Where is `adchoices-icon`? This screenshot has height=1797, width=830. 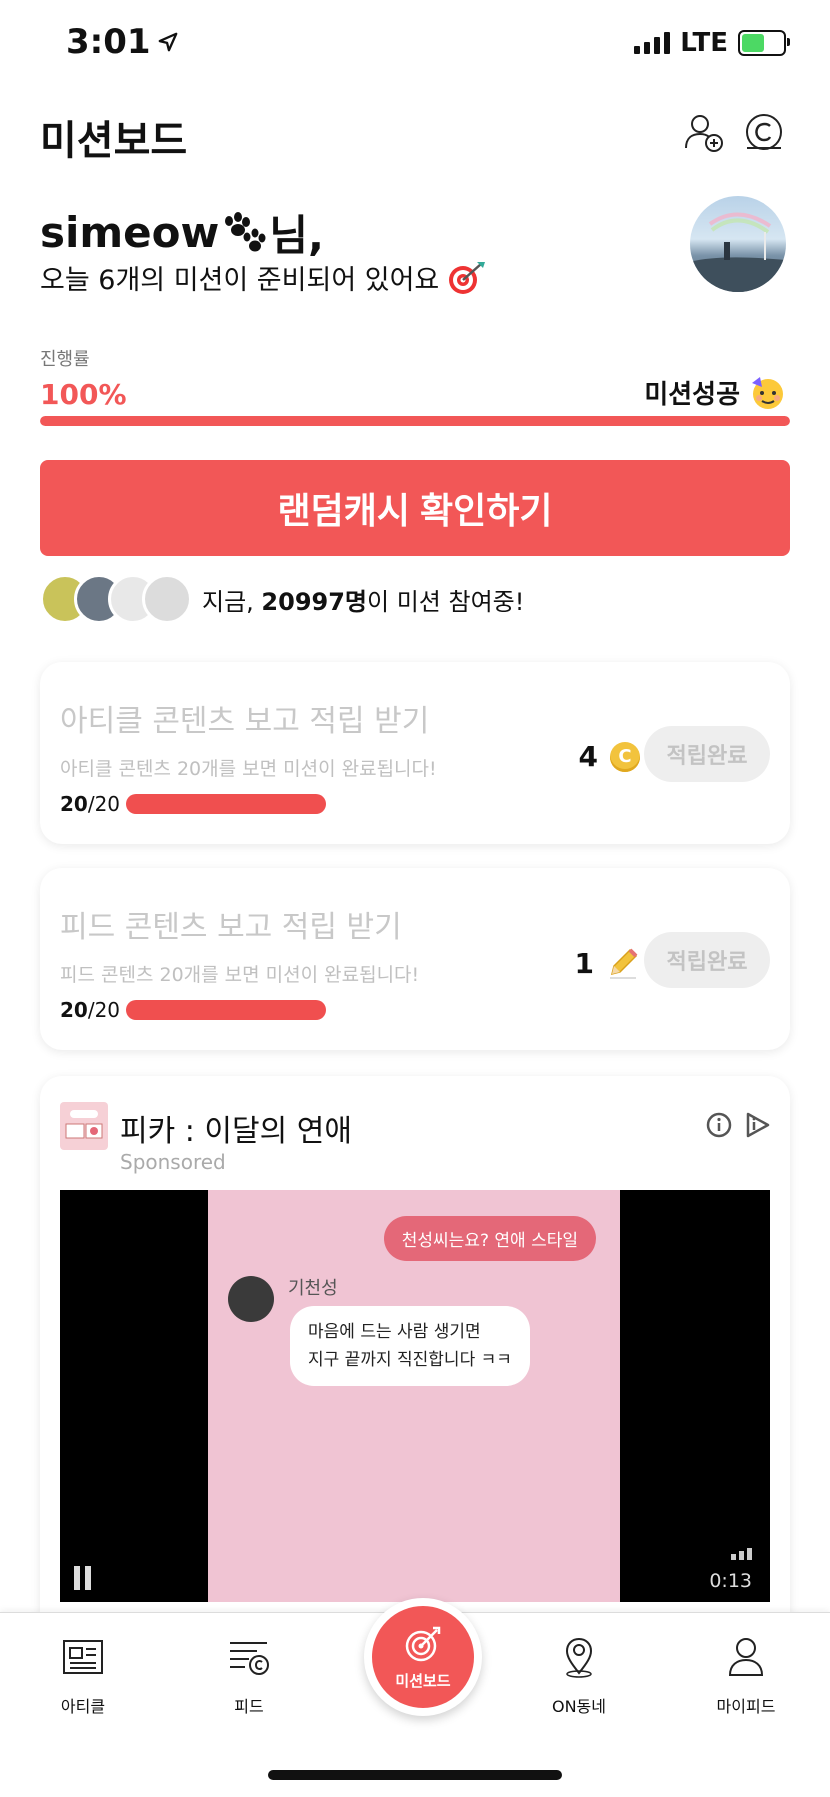 adchoices-icon is located at coordinates (758, 1125).